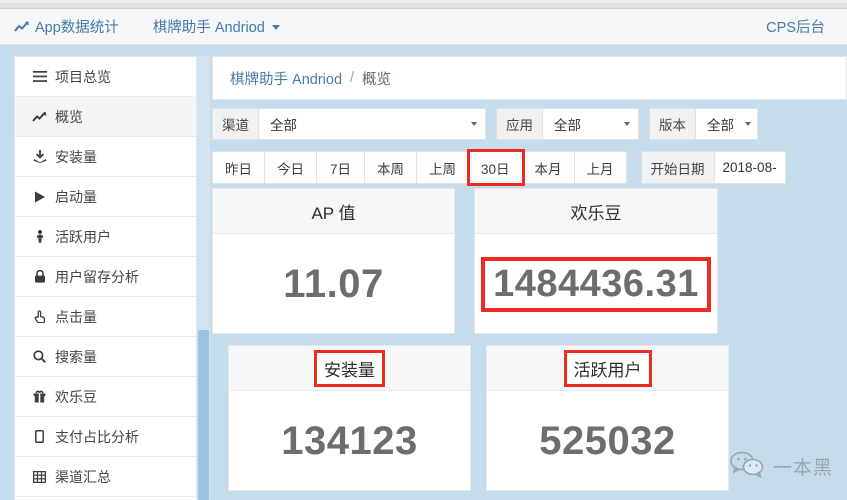 This screenshot has width=847, height=500. I want to click on filter-row: 渠道 全部 应用 全部 版本 全部, so click(529, 124).